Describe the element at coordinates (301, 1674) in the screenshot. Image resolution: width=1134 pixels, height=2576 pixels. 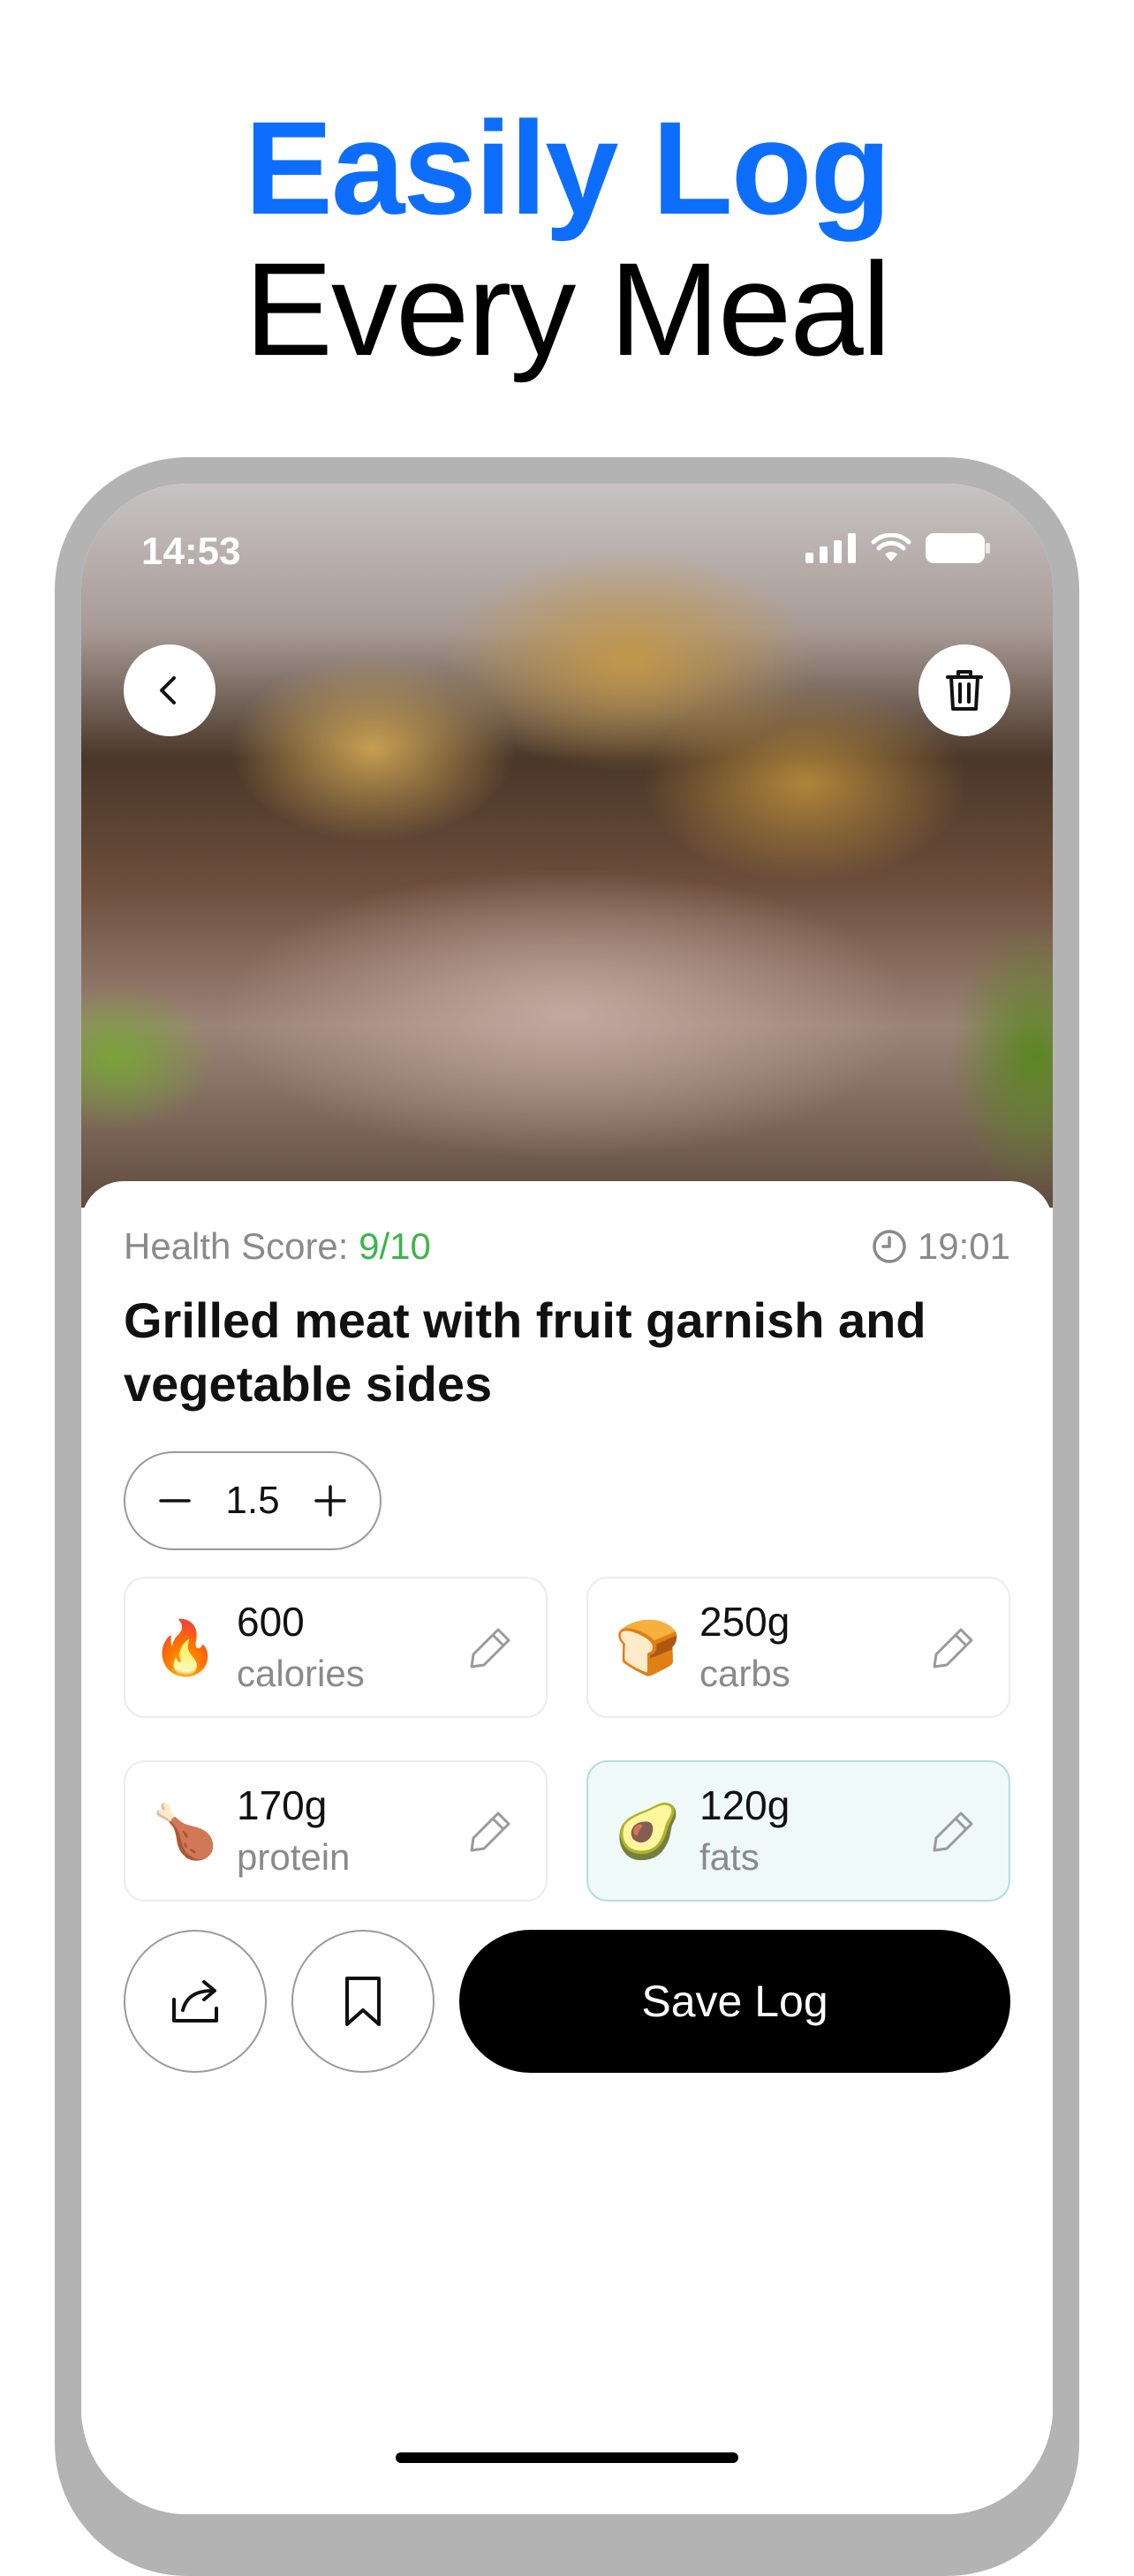
I see `nutrition-label: calories` at that location.